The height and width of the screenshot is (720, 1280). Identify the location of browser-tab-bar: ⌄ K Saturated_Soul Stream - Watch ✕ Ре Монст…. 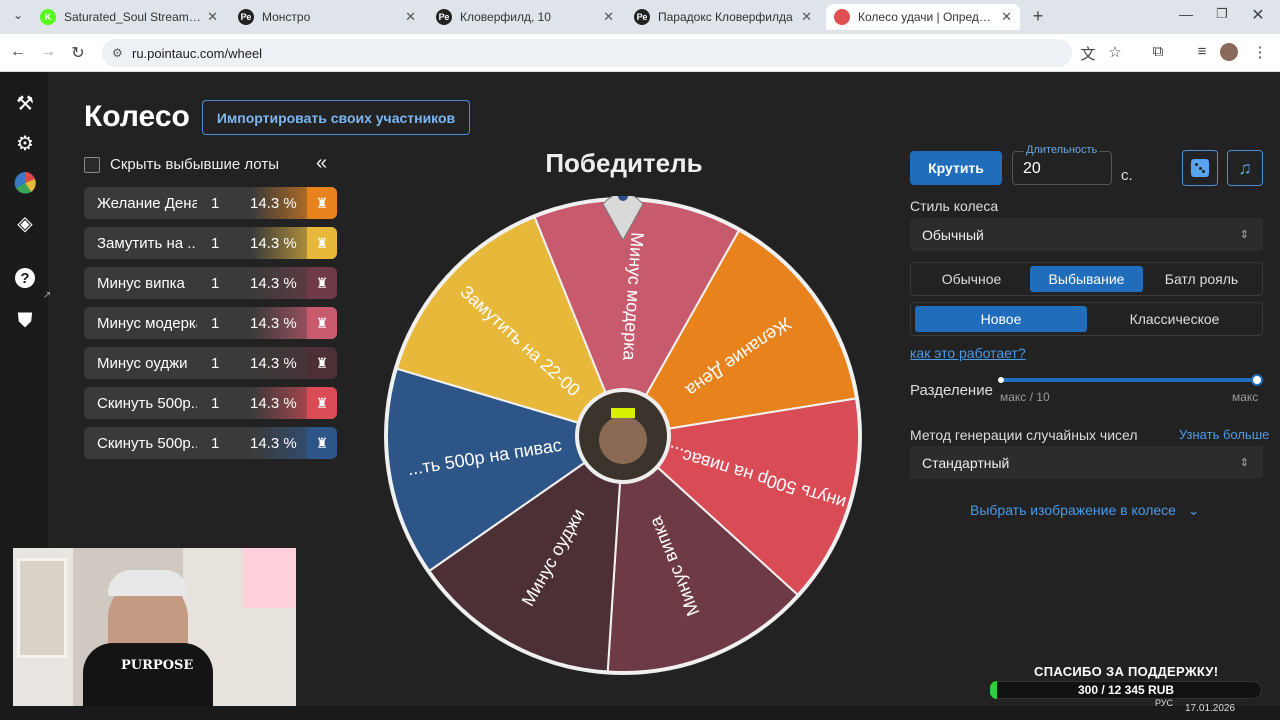
(640, 17).